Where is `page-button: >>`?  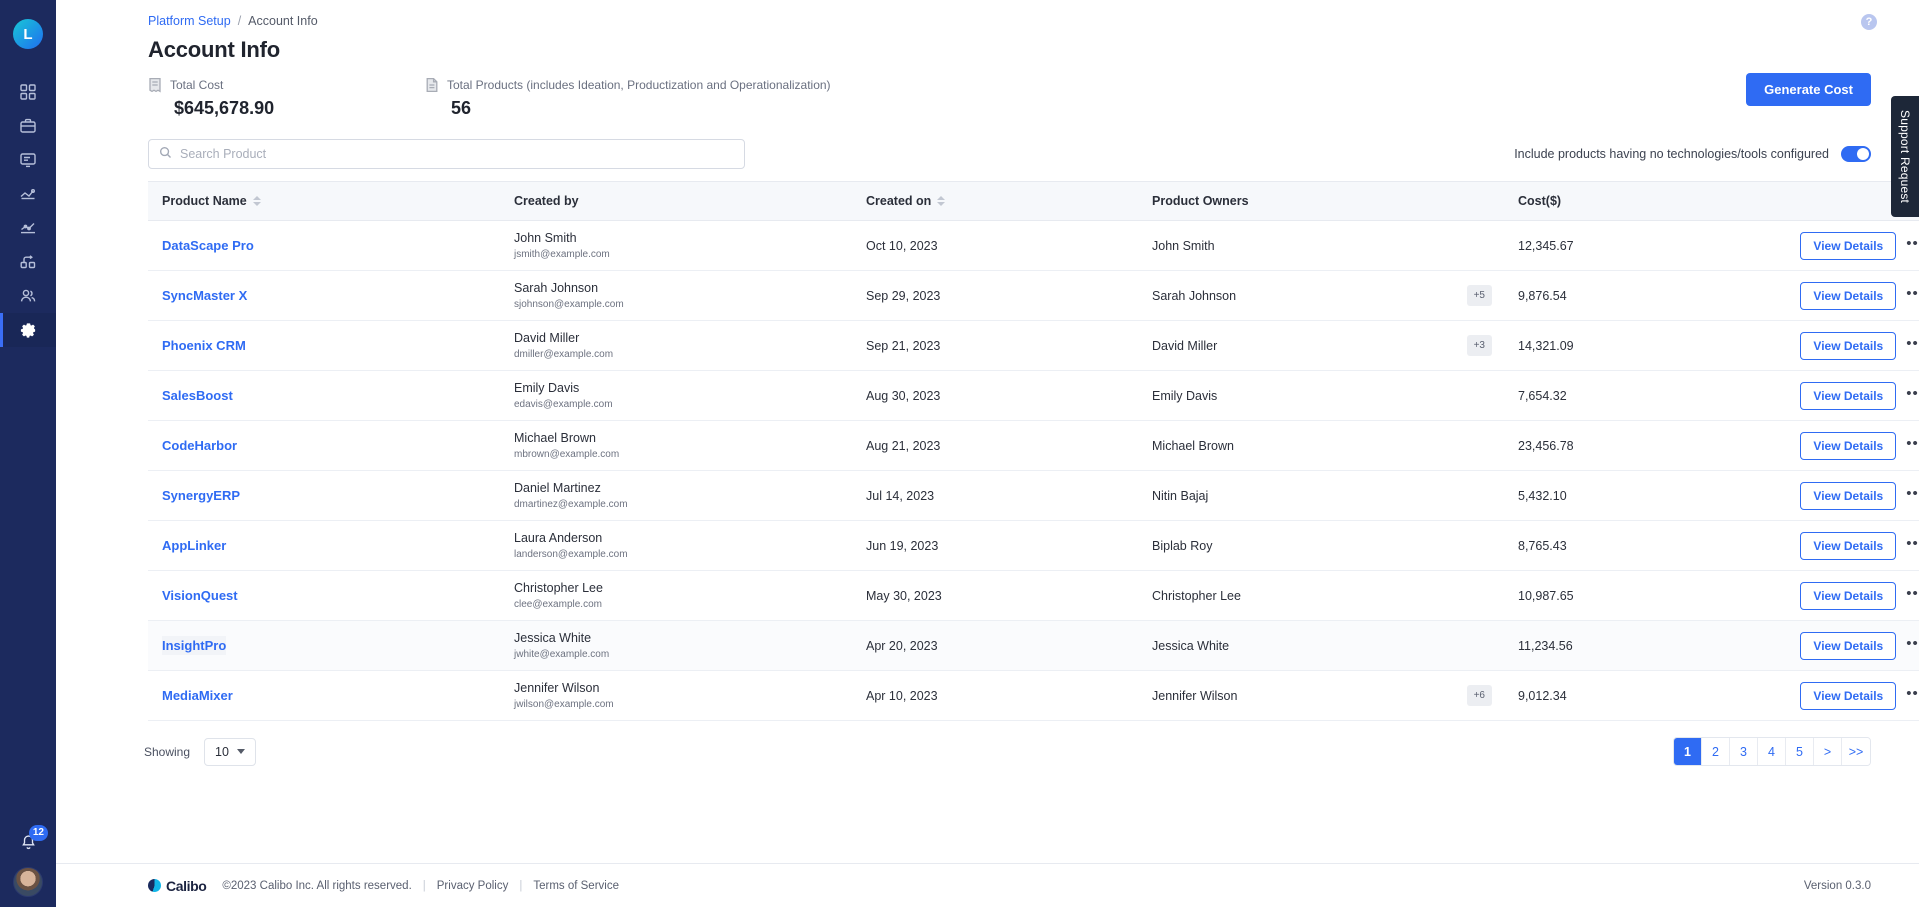 page-button: >> is located at coordinates (1856, 751).